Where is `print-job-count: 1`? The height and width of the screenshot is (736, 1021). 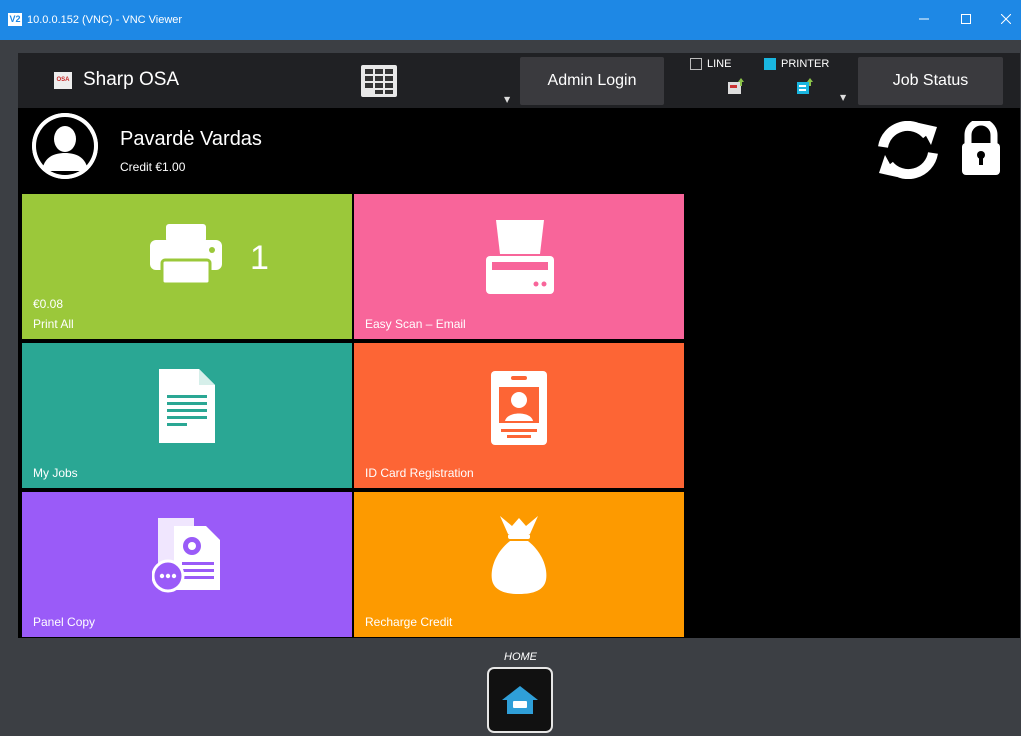 print-job-count: 1 is located at coordinates (259, 258).